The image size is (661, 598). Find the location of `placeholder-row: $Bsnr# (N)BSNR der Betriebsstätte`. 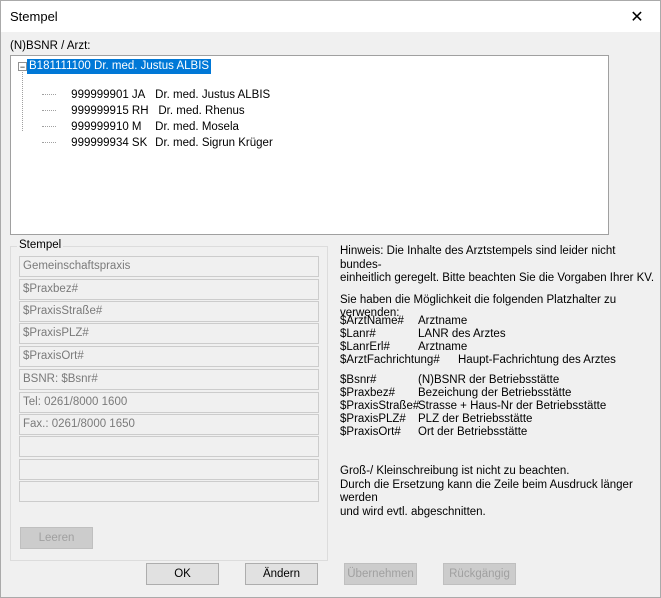

placeholder-row: $Bsnr# (N)BSNR der Betriebsstätte is located at coordinates (449, 380).